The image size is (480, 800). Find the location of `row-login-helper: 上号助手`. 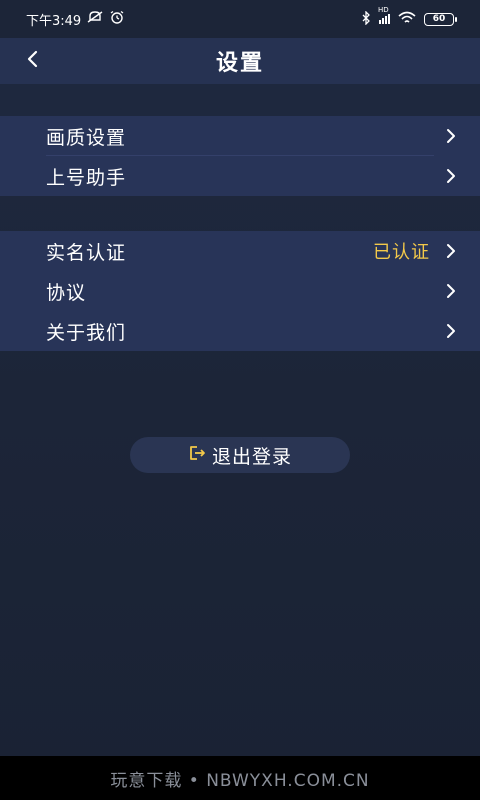

row-login-helper: 上号助手 is located at coordinates (240, 176).